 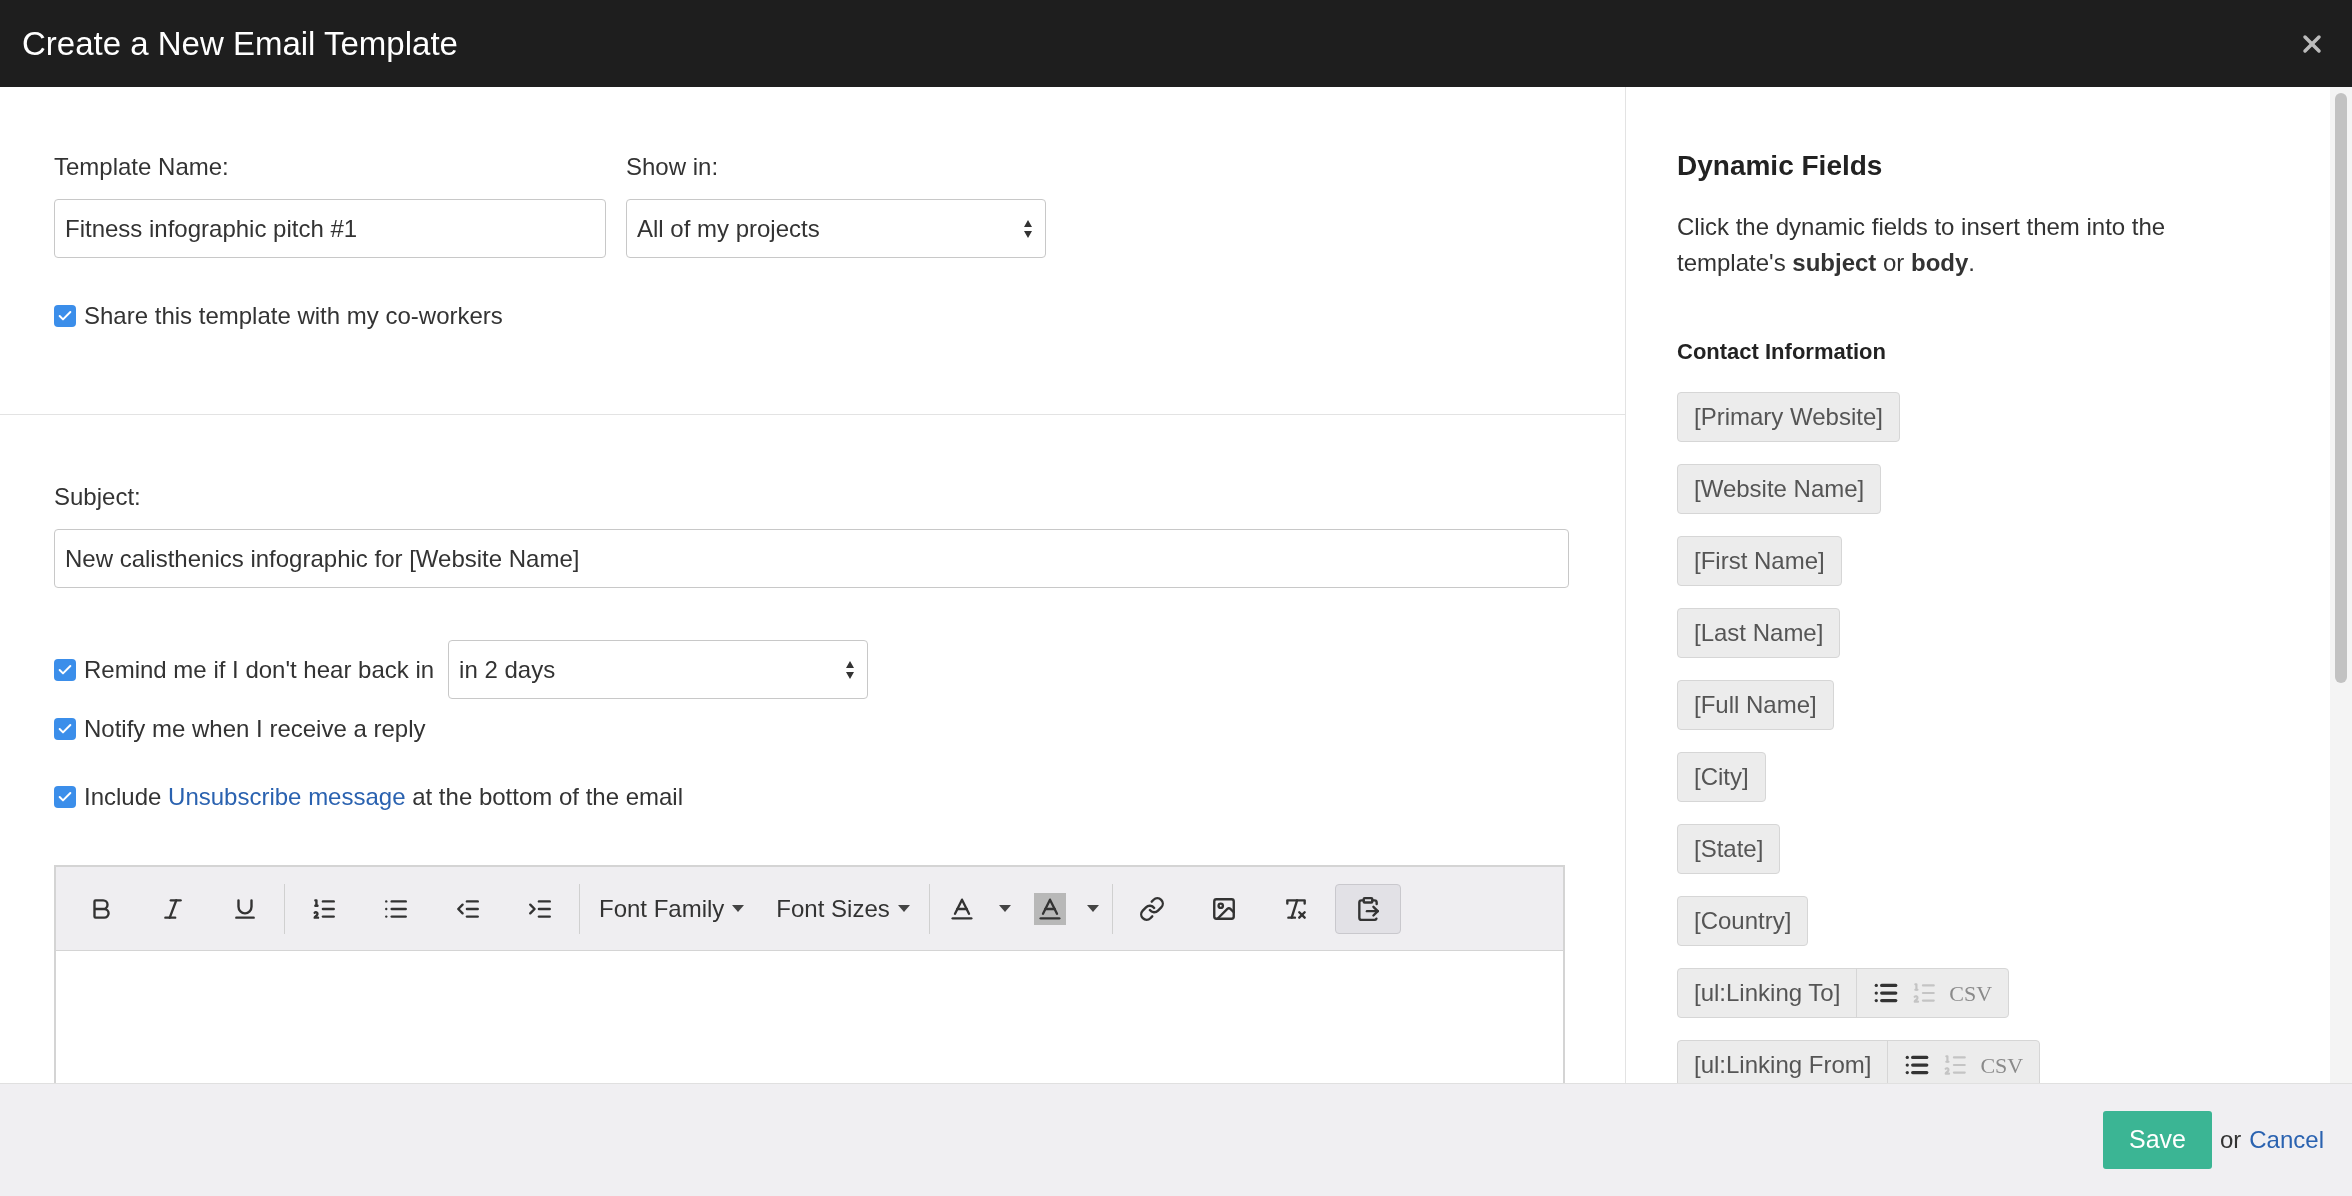 What do you see at coordinates (1367, 908) in the screenshot?
I see `paste-button` at bounding box center [1367, 908].